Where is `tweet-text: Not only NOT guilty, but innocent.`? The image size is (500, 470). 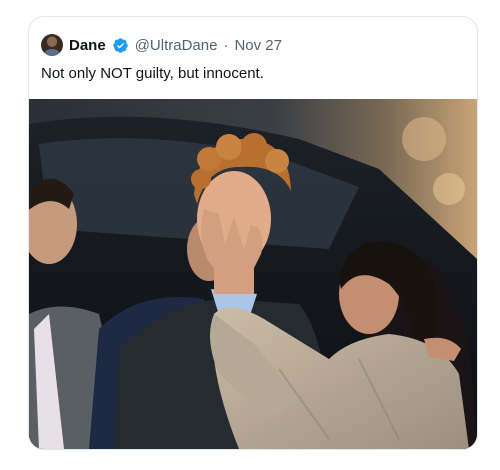 tweet-text: Not only NOT guilty, but innocent. is located at coordinates (152, 73).